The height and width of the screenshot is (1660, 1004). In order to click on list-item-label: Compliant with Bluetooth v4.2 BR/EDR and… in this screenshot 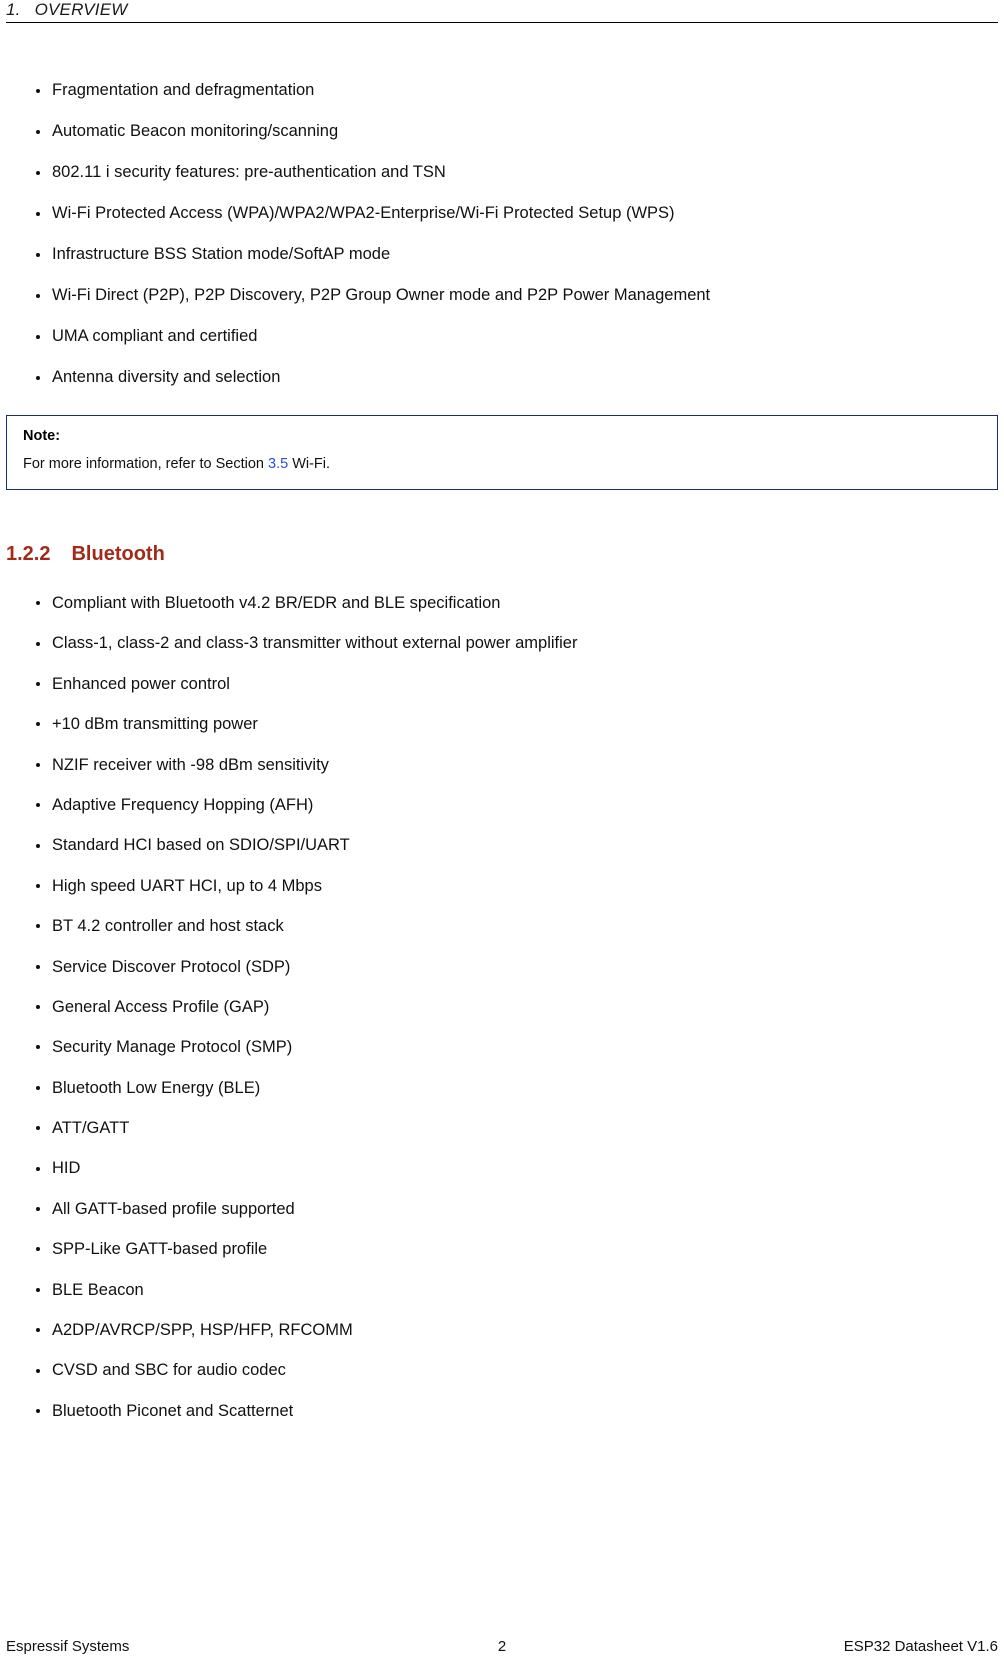, I will do `click(276, 603)`.